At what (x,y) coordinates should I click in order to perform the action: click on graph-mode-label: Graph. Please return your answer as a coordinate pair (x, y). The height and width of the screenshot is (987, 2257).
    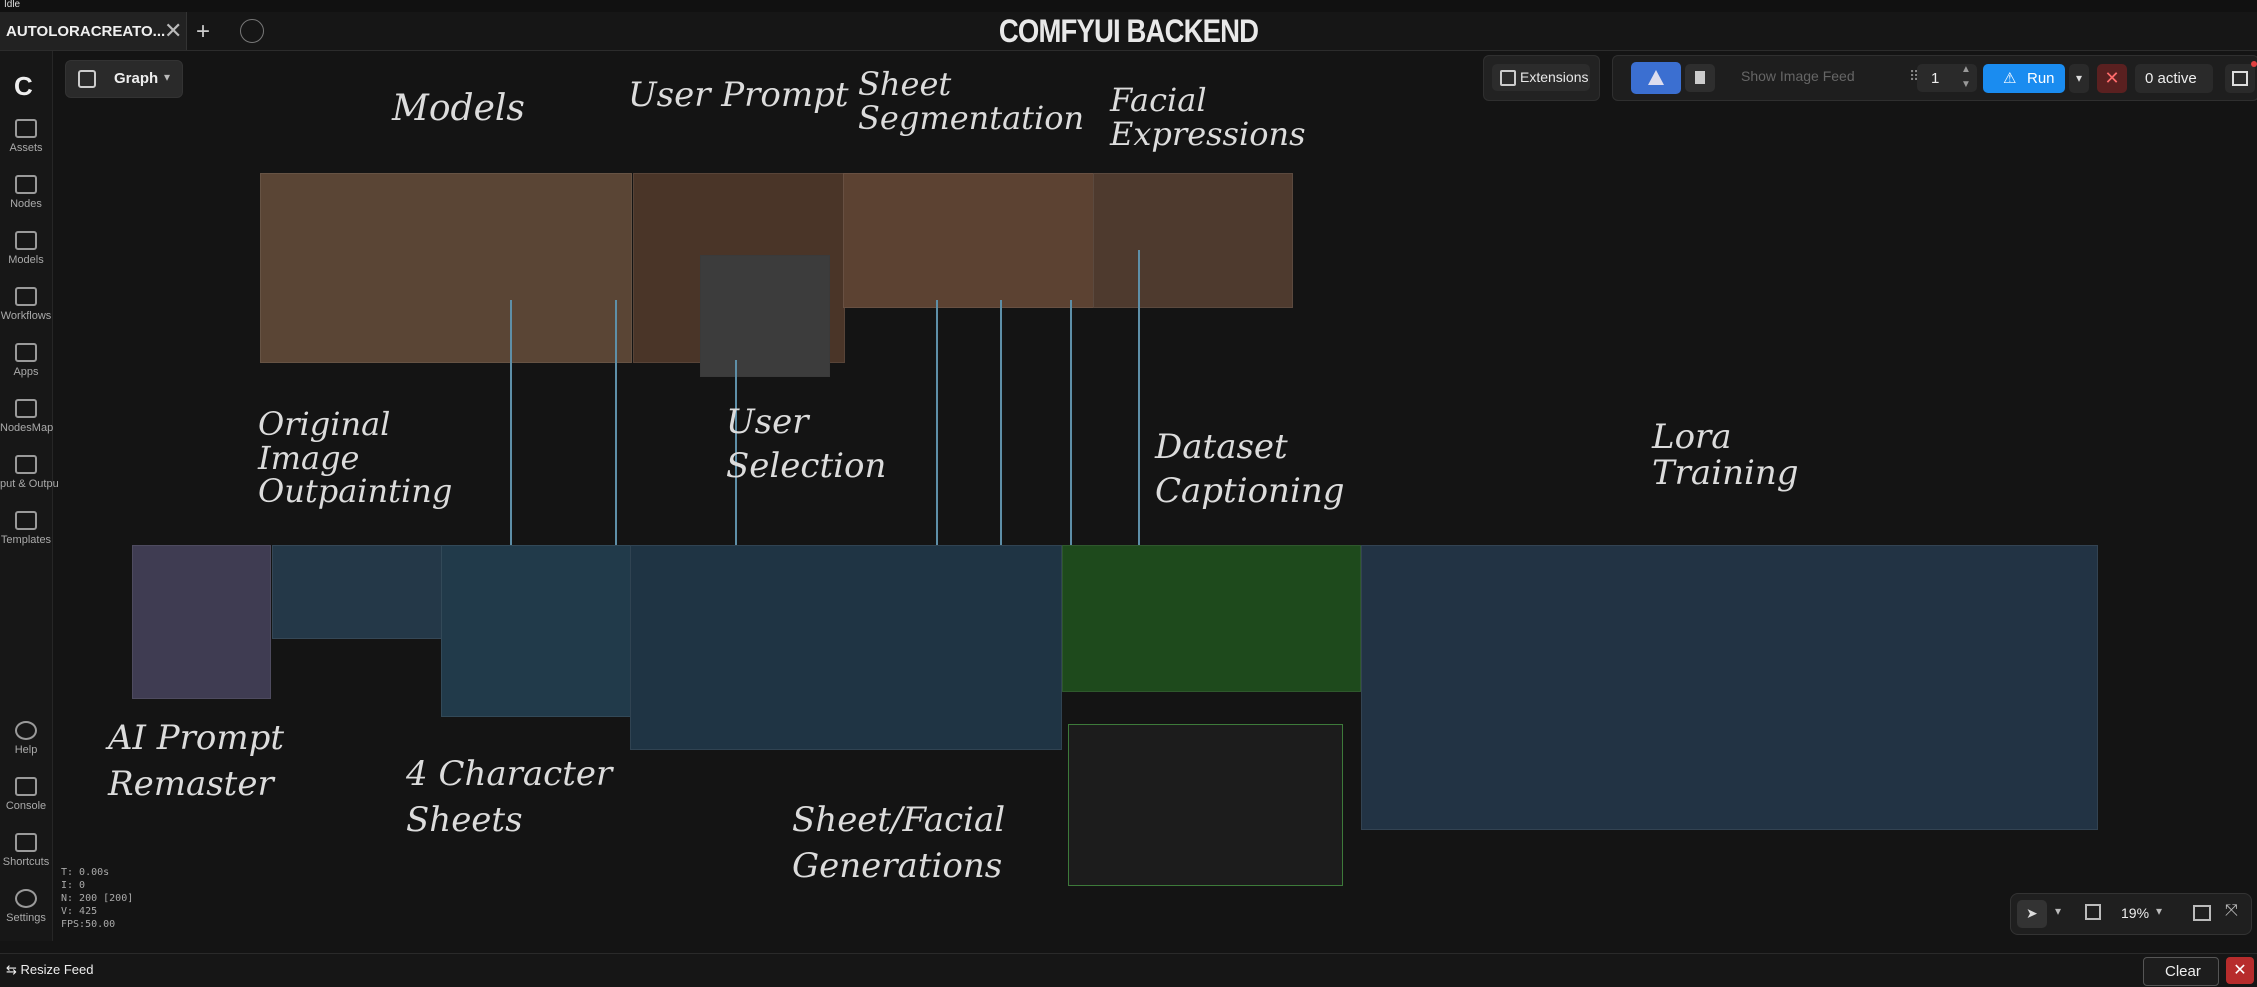
    Looking at the image, I should click on (136, 78).